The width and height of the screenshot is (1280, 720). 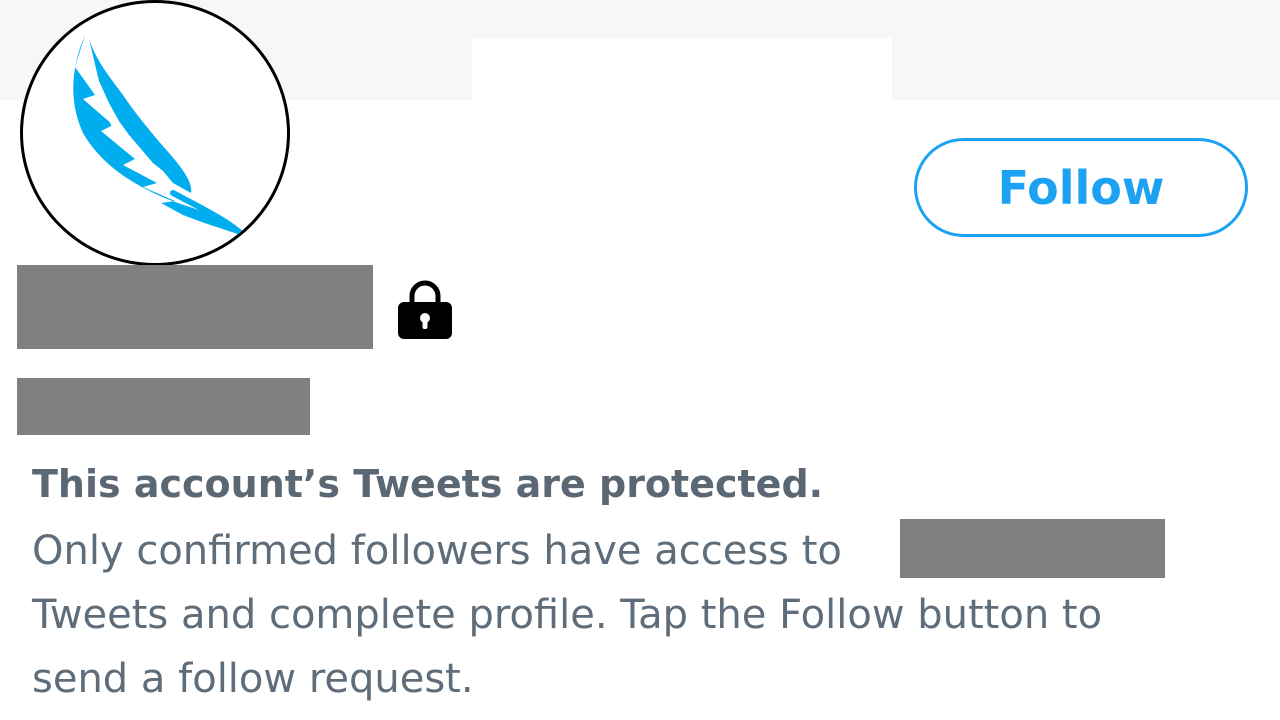 What do you see at coordinates (163, 406) in the screenshot?
I see `handle-redacted` at bounding box center [163, 406].